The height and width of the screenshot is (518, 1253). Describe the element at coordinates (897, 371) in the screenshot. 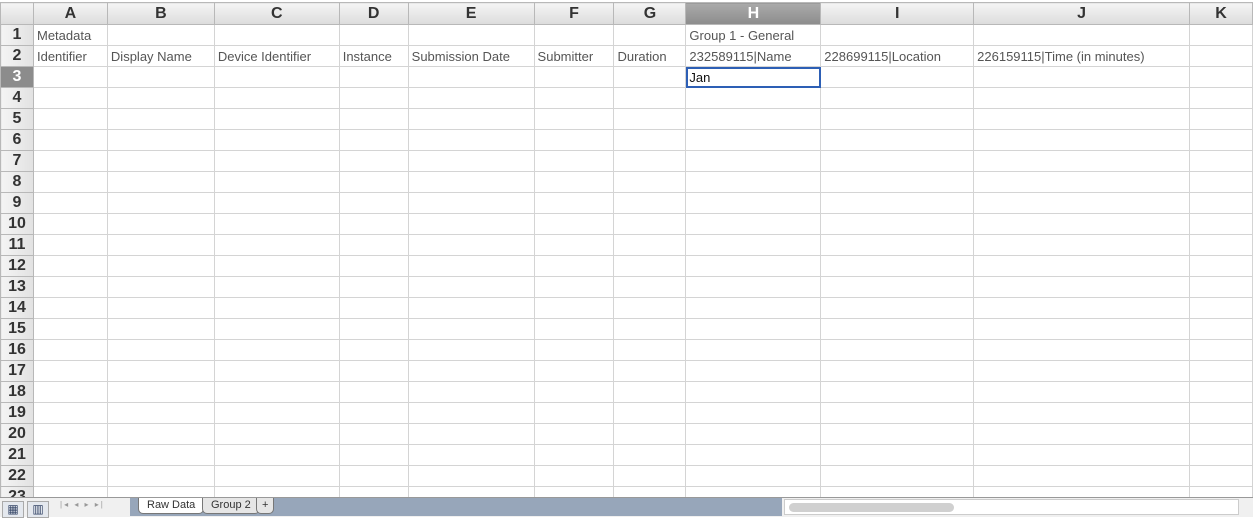

I see `cell-I17` at that location.